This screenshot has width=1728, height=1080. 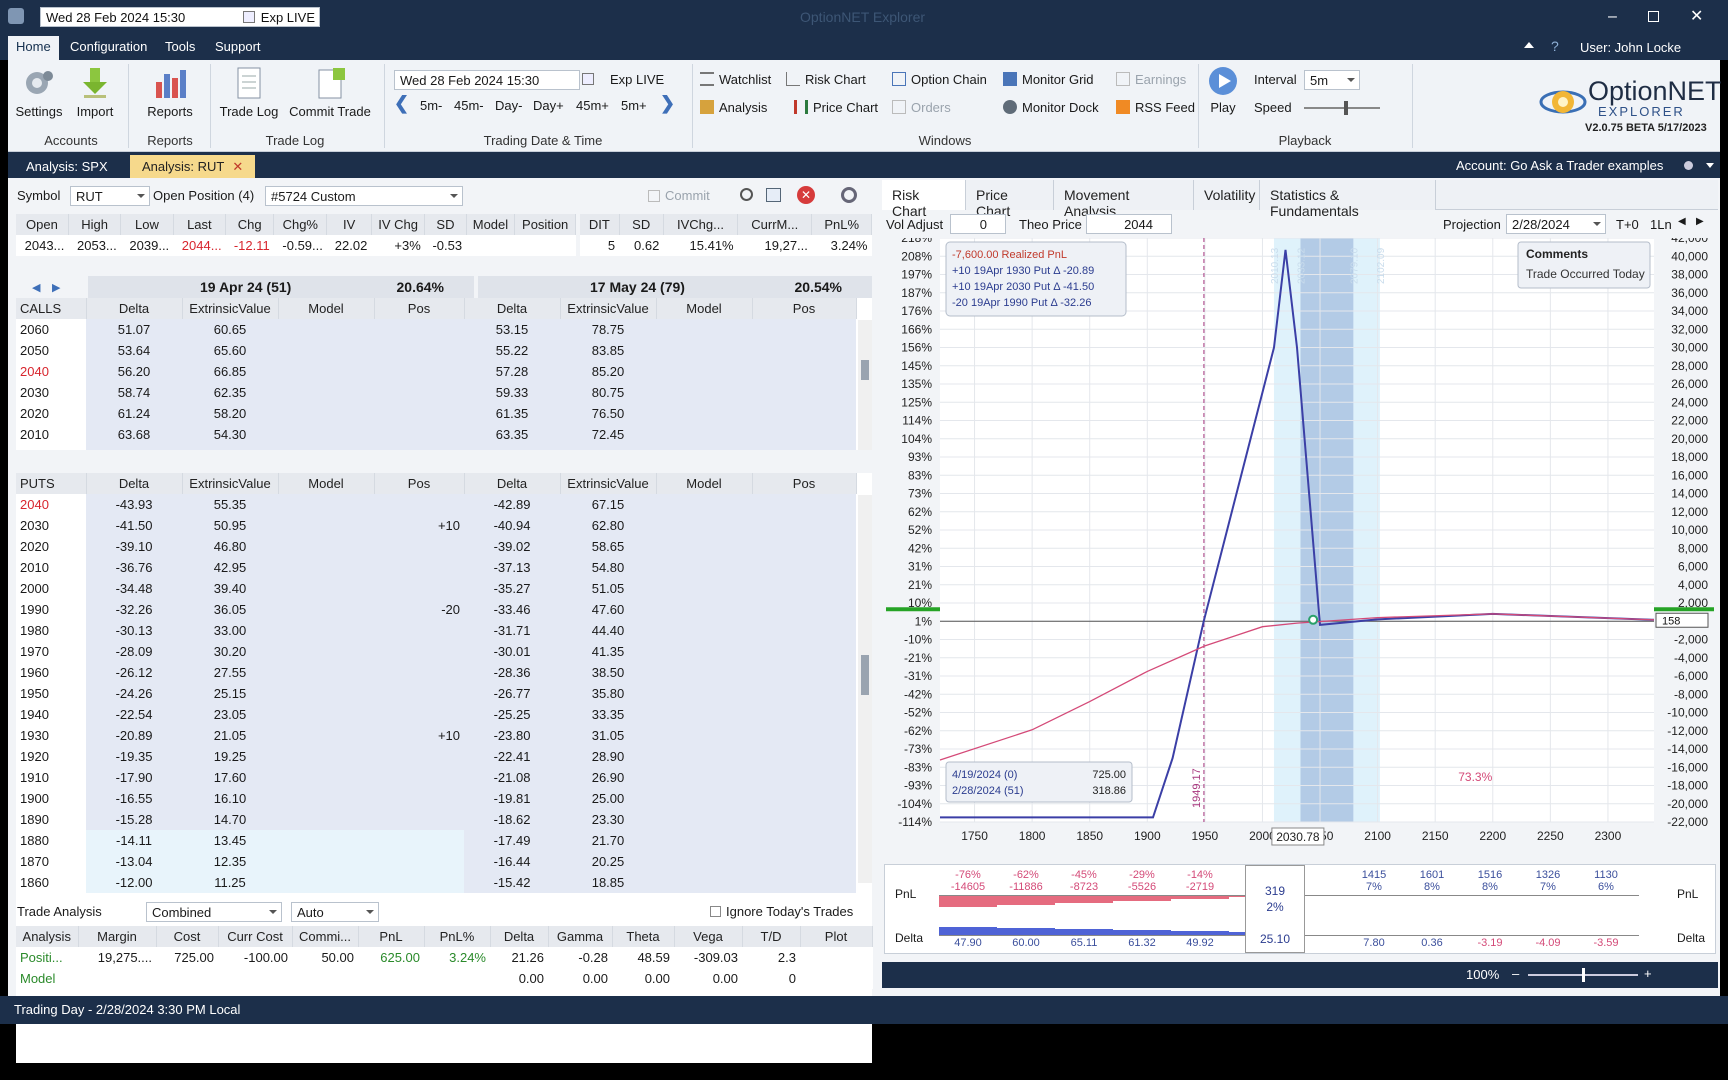 I want to click on chain-cell: 57.28, so click(x=512, y=371).